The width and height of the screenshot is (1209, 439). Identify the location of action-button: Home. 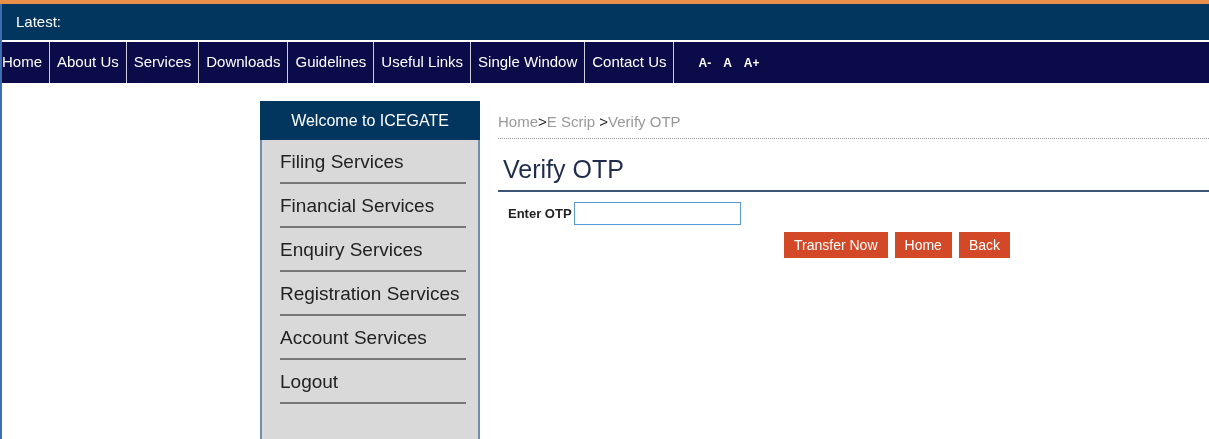
(923, 245).